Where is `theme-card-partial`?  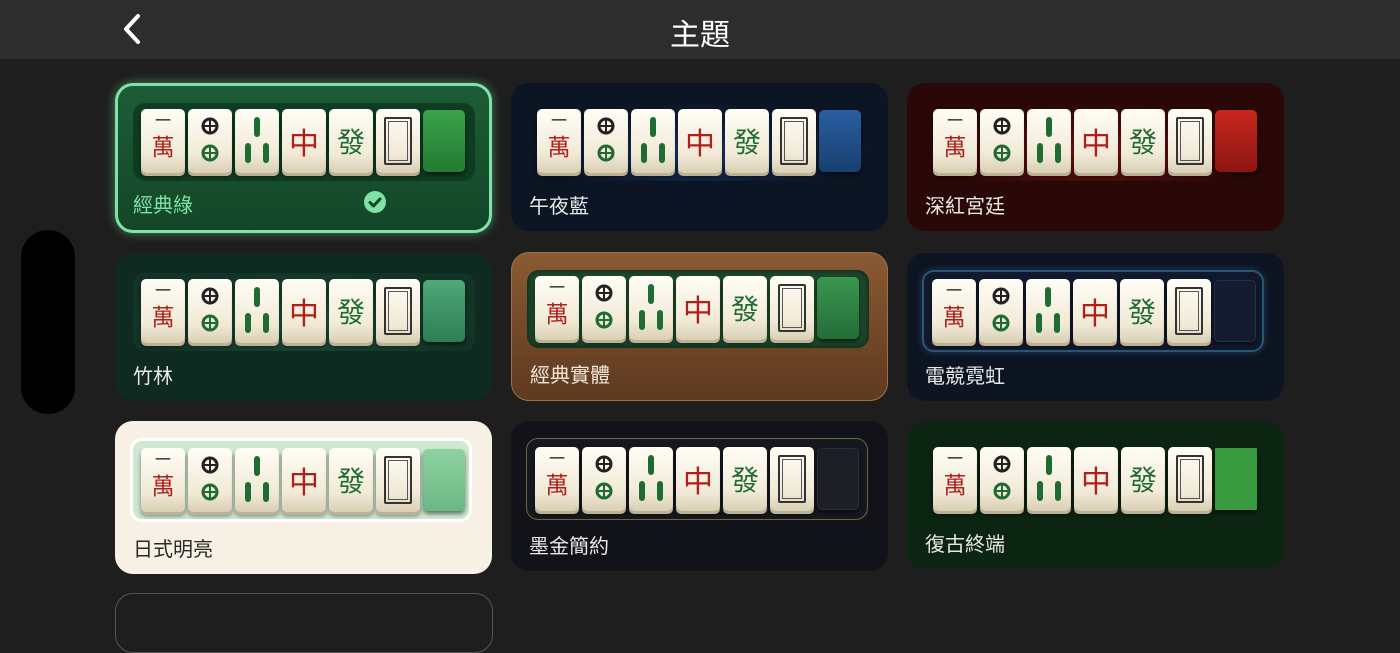 theme-card-partial is located at coordinates (304, 623).